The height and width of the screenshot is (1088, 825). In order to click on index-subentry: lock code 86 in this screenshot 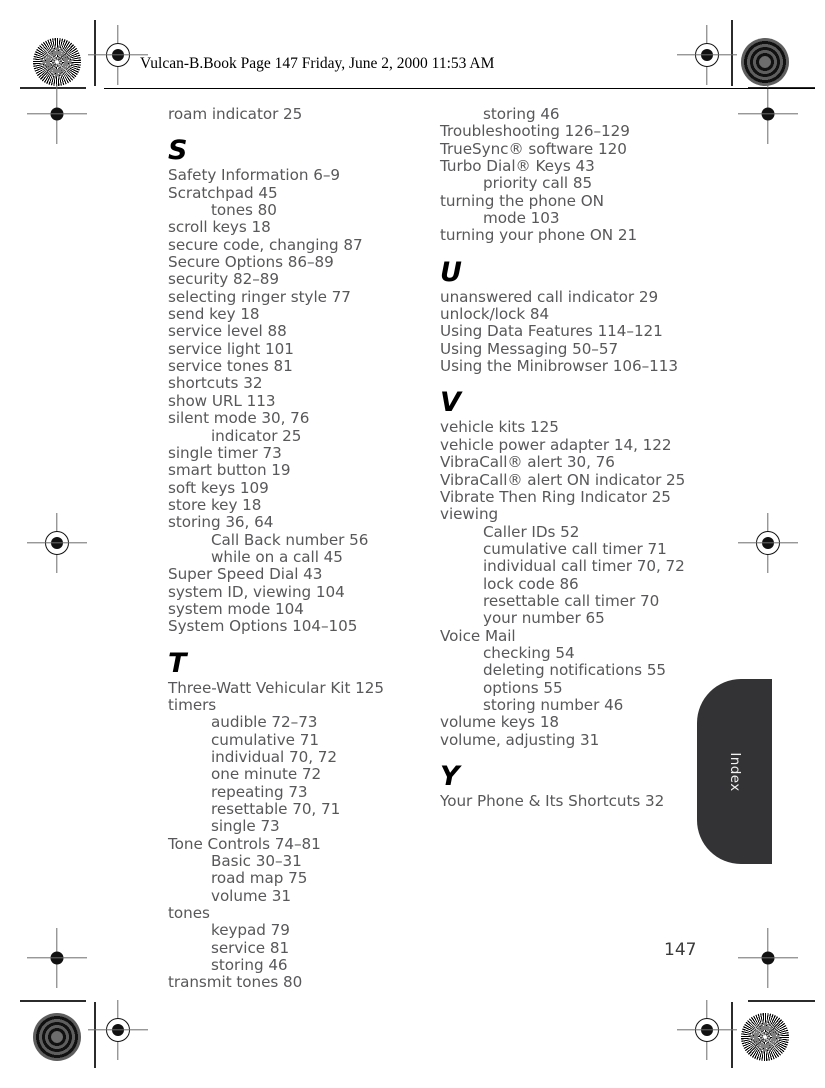, I will do `click(531, 583)`.